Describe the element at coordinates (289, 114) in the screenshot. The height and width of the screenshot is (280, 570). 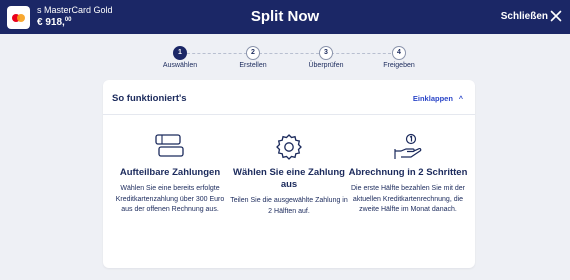
I see `divider` at that location.